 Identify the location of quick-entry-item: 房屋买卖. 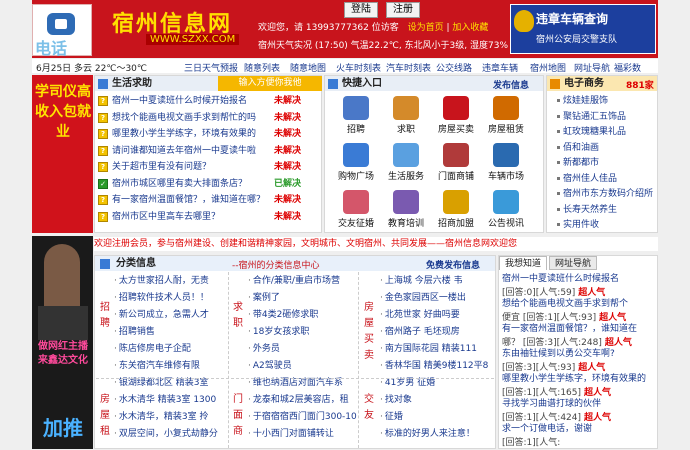
(456, 115).